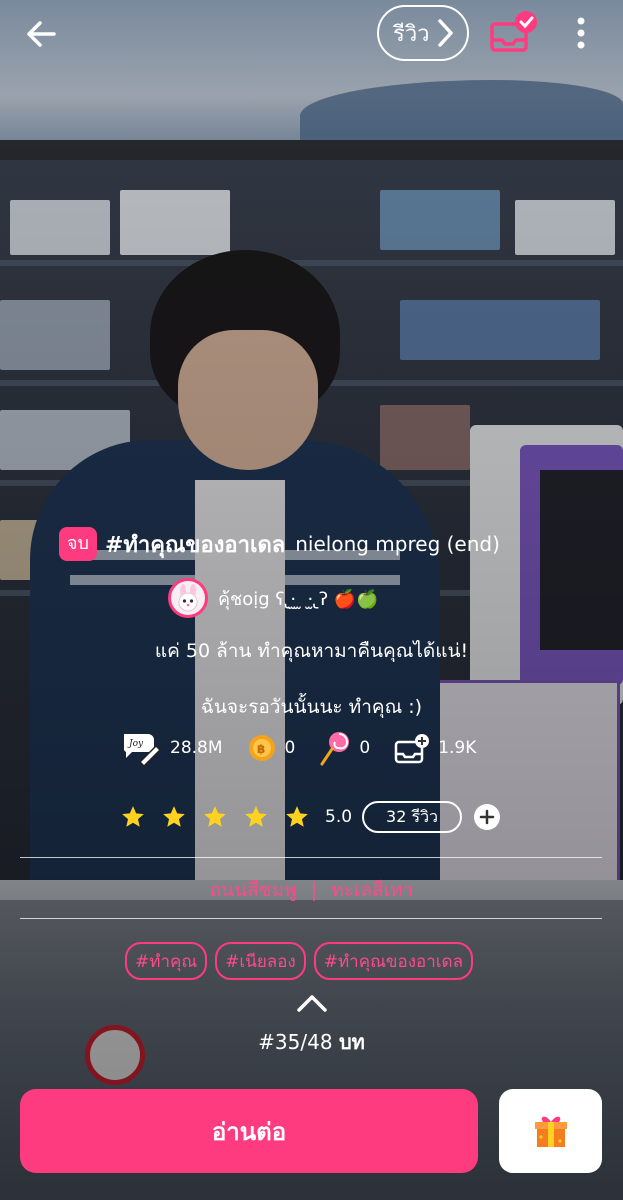  I want to click on candy-stat: 0, so click(344, 748).